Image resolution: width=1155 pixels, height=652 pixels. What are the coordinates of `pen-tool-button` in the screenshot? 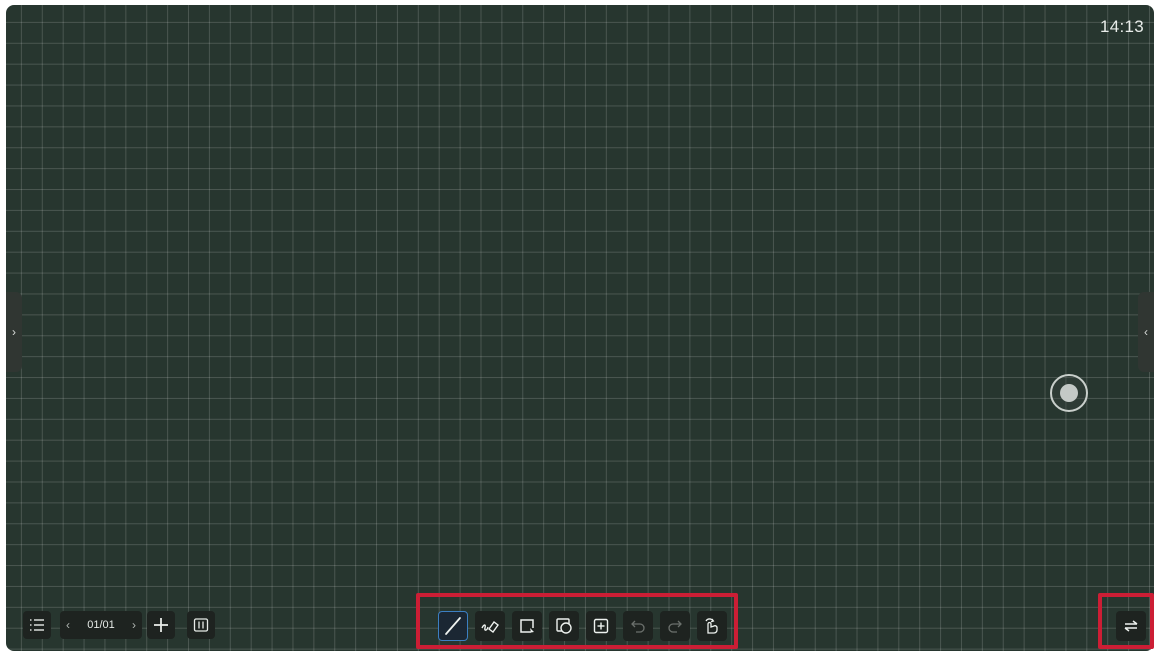 It's located at (453, 626).